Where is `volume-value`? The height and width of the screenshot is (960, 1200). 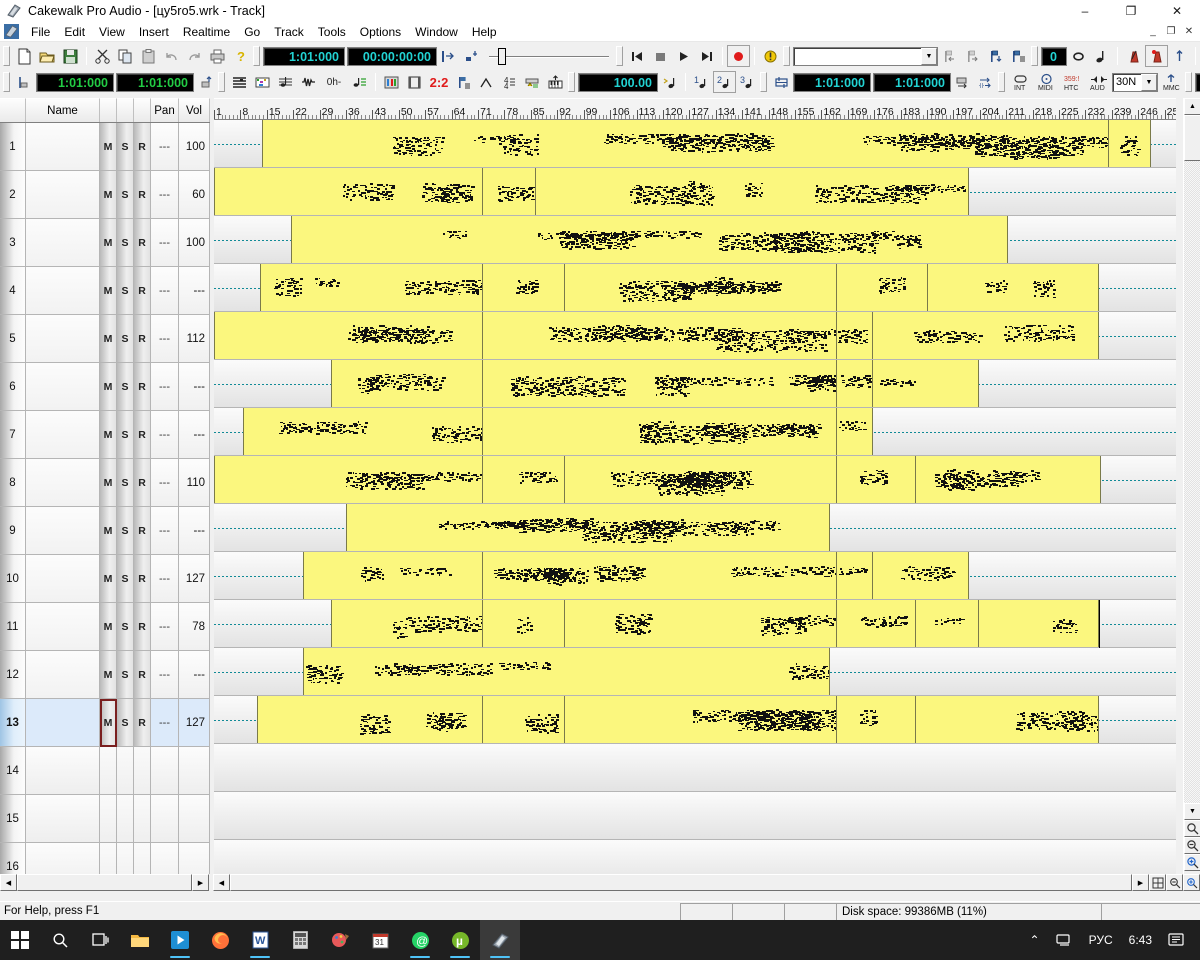
volume-value is located at coordinates (194, 819).